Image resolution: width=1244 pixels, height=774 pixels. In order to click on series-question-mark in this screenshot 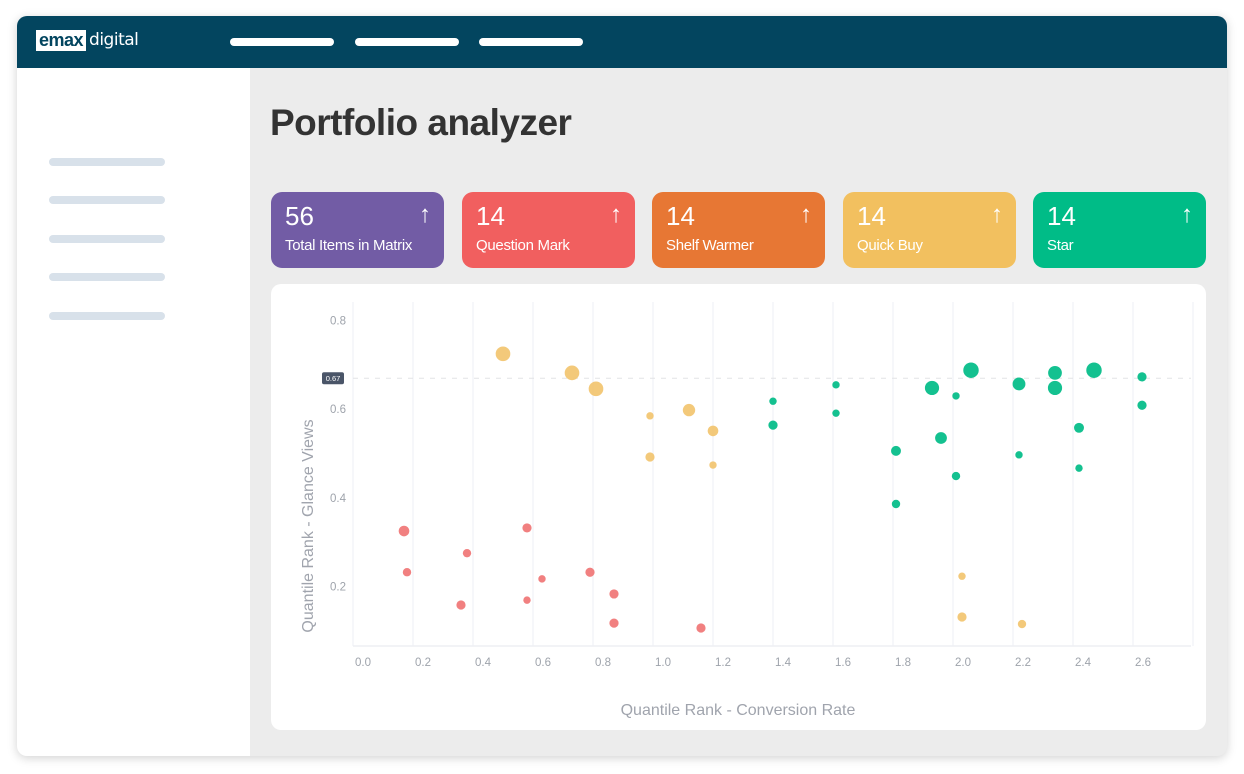, I will do `click(552, 578)`.